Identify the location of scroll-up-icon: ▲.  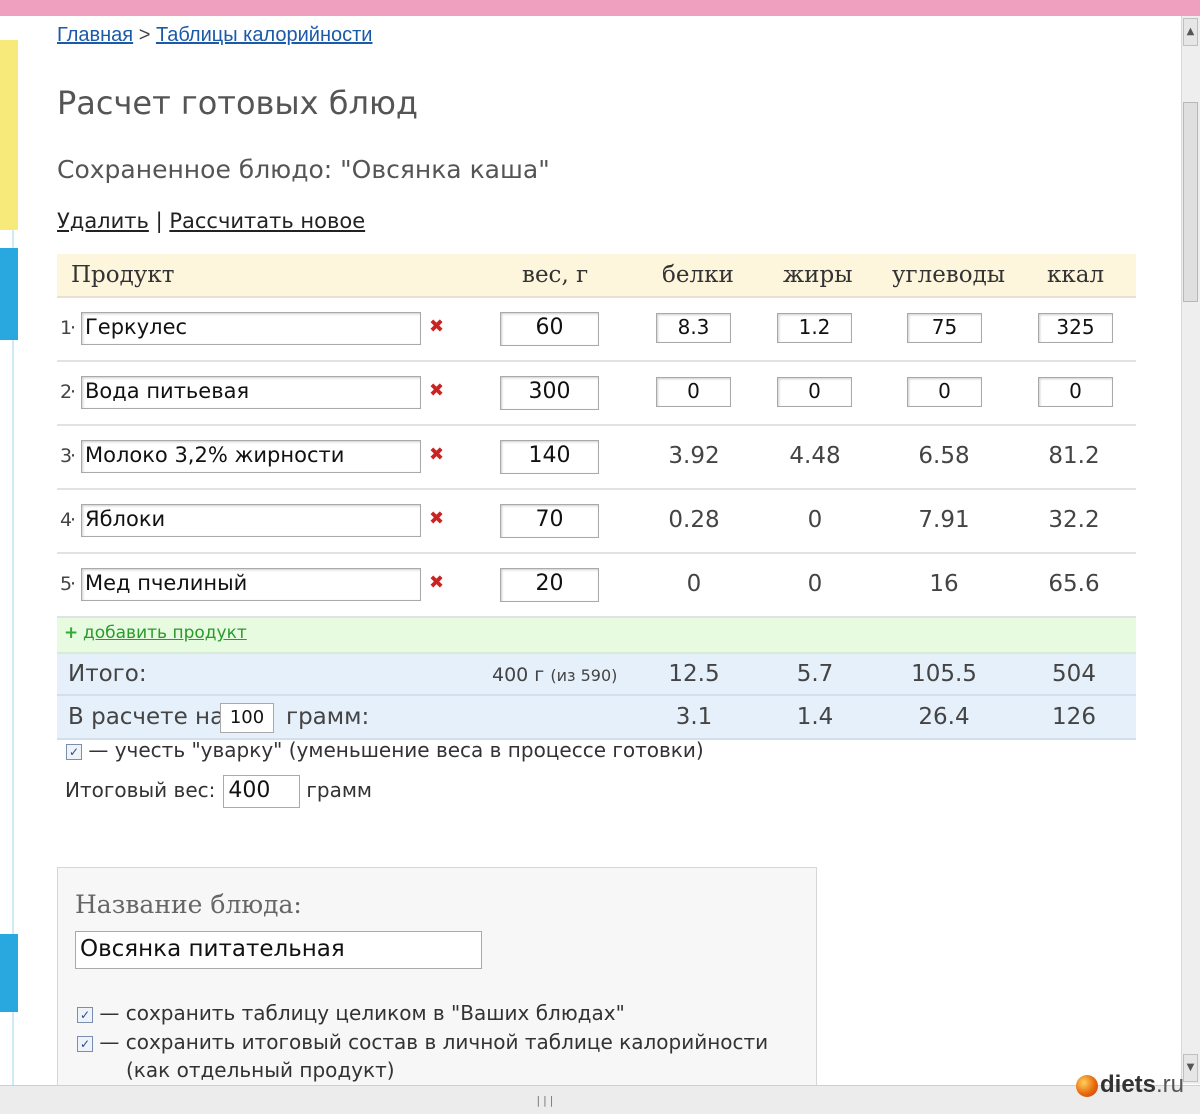
(1190, 32).